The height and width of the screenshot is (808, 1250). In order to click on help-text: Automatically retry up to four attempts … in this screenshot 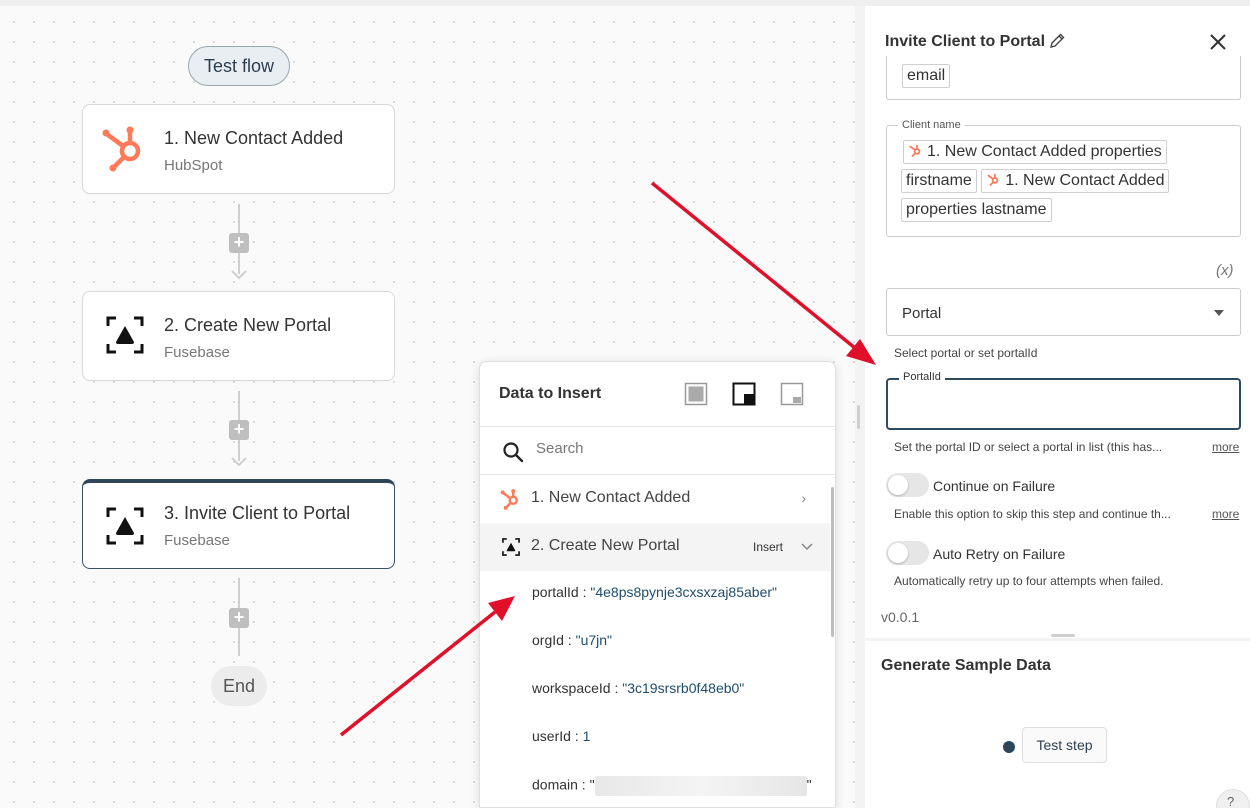, I will do `click(1029, 581)`.